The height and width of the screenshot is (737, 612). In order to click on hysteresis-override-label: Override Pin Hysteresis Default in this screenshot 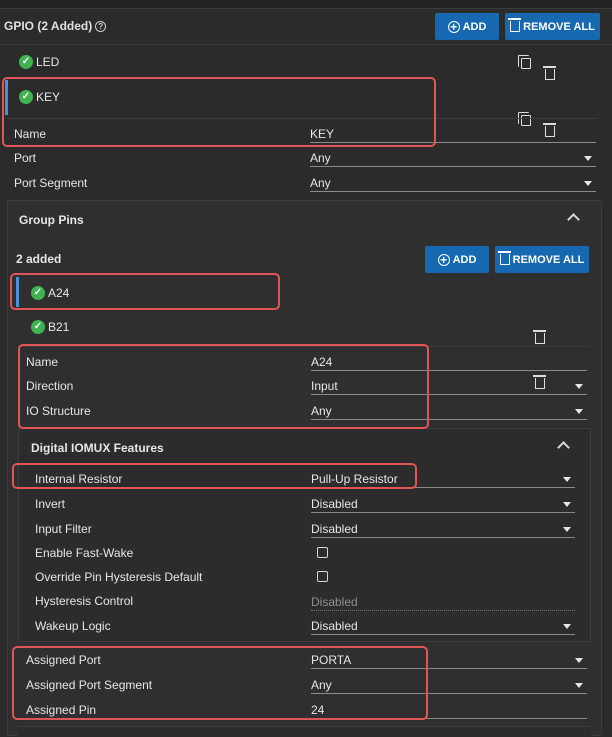, I will do `click(119, 577)`.